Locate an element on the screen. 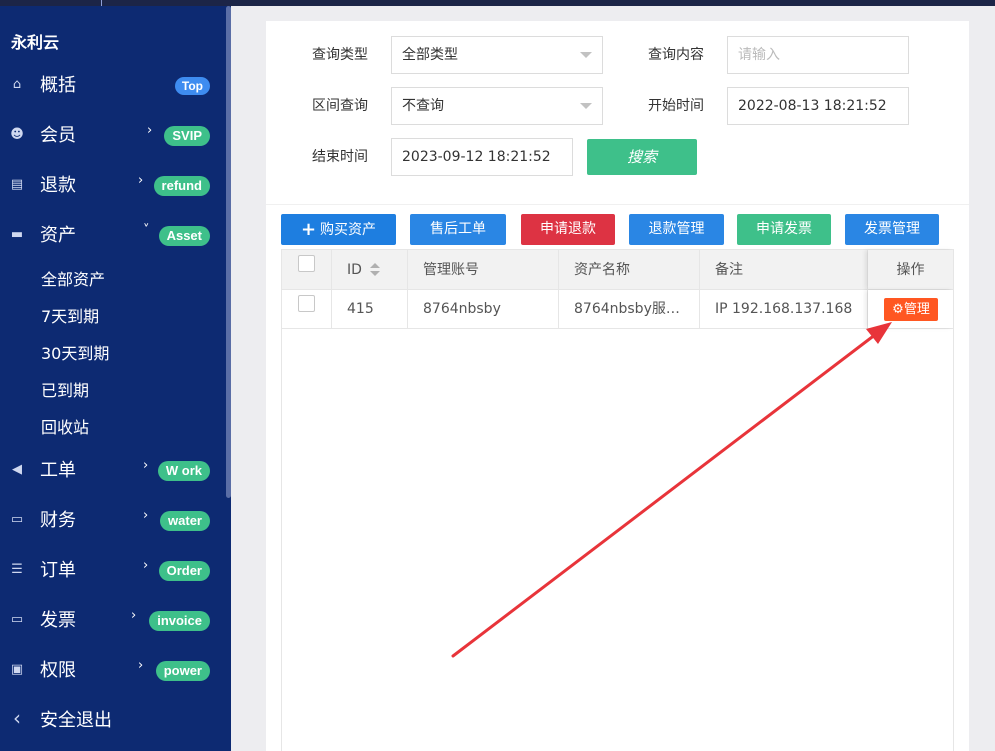 This screenshot has width=995, height=751. manage-label: 管理 is located at coordinates (916, 309).